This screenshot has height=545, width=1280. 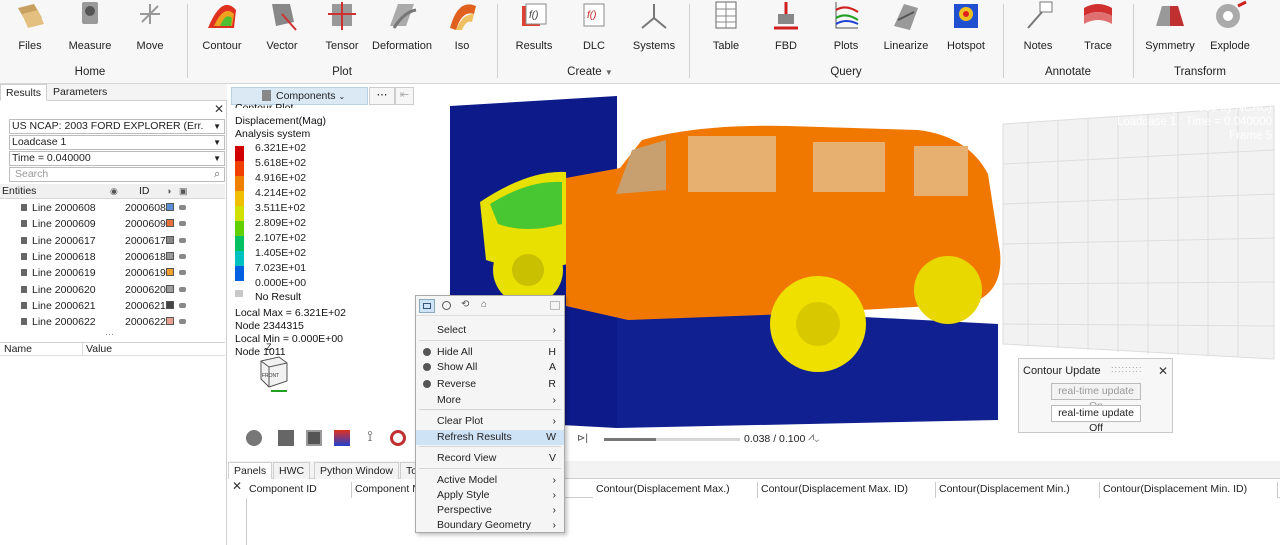 I want to click on camera-icon, so click(x=286, y=438).